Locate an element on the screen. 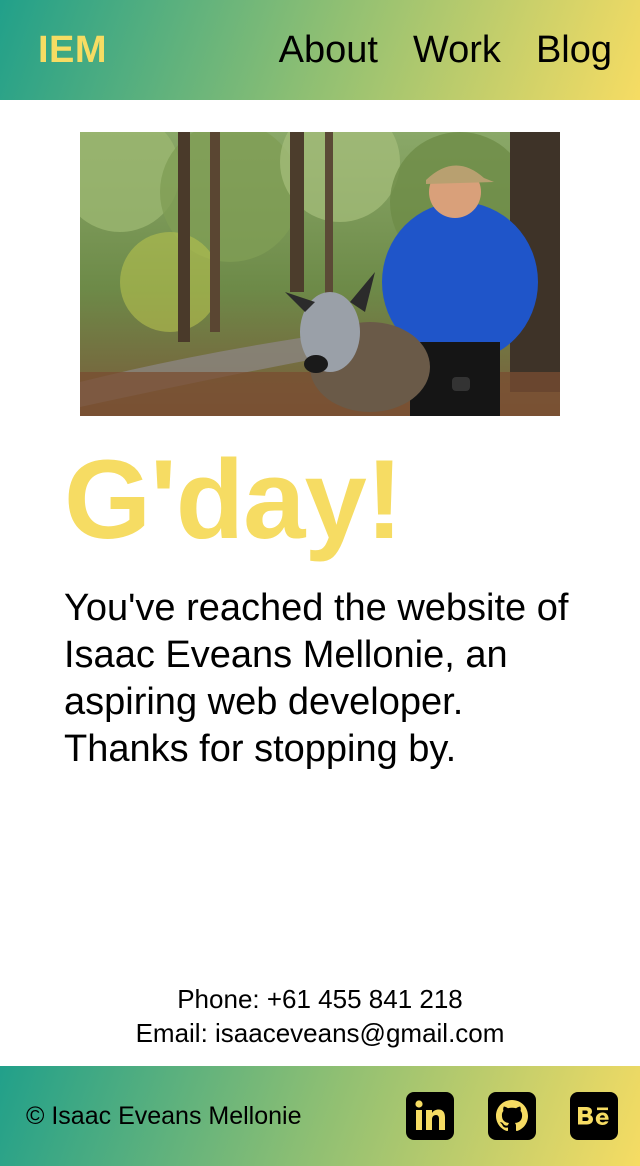 Image resolution: width=640 pixels, height=1166 pixels. site-header: IEM About Work Blog is located at coordinates (320, 50).